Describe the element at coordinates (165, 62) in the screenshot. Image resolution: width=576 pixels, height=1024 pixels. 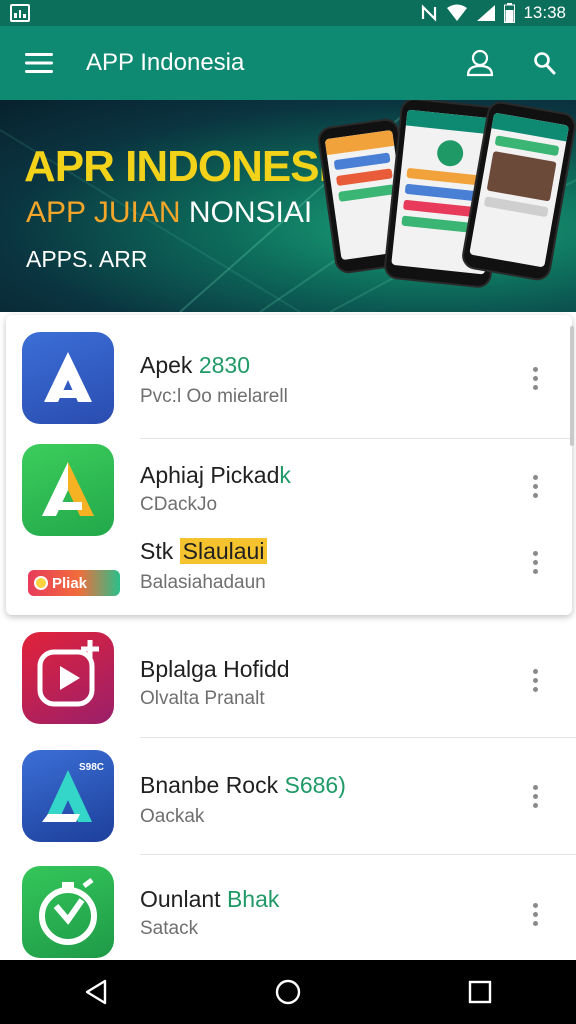
I see `app-title: APP Indonesia` at that location.